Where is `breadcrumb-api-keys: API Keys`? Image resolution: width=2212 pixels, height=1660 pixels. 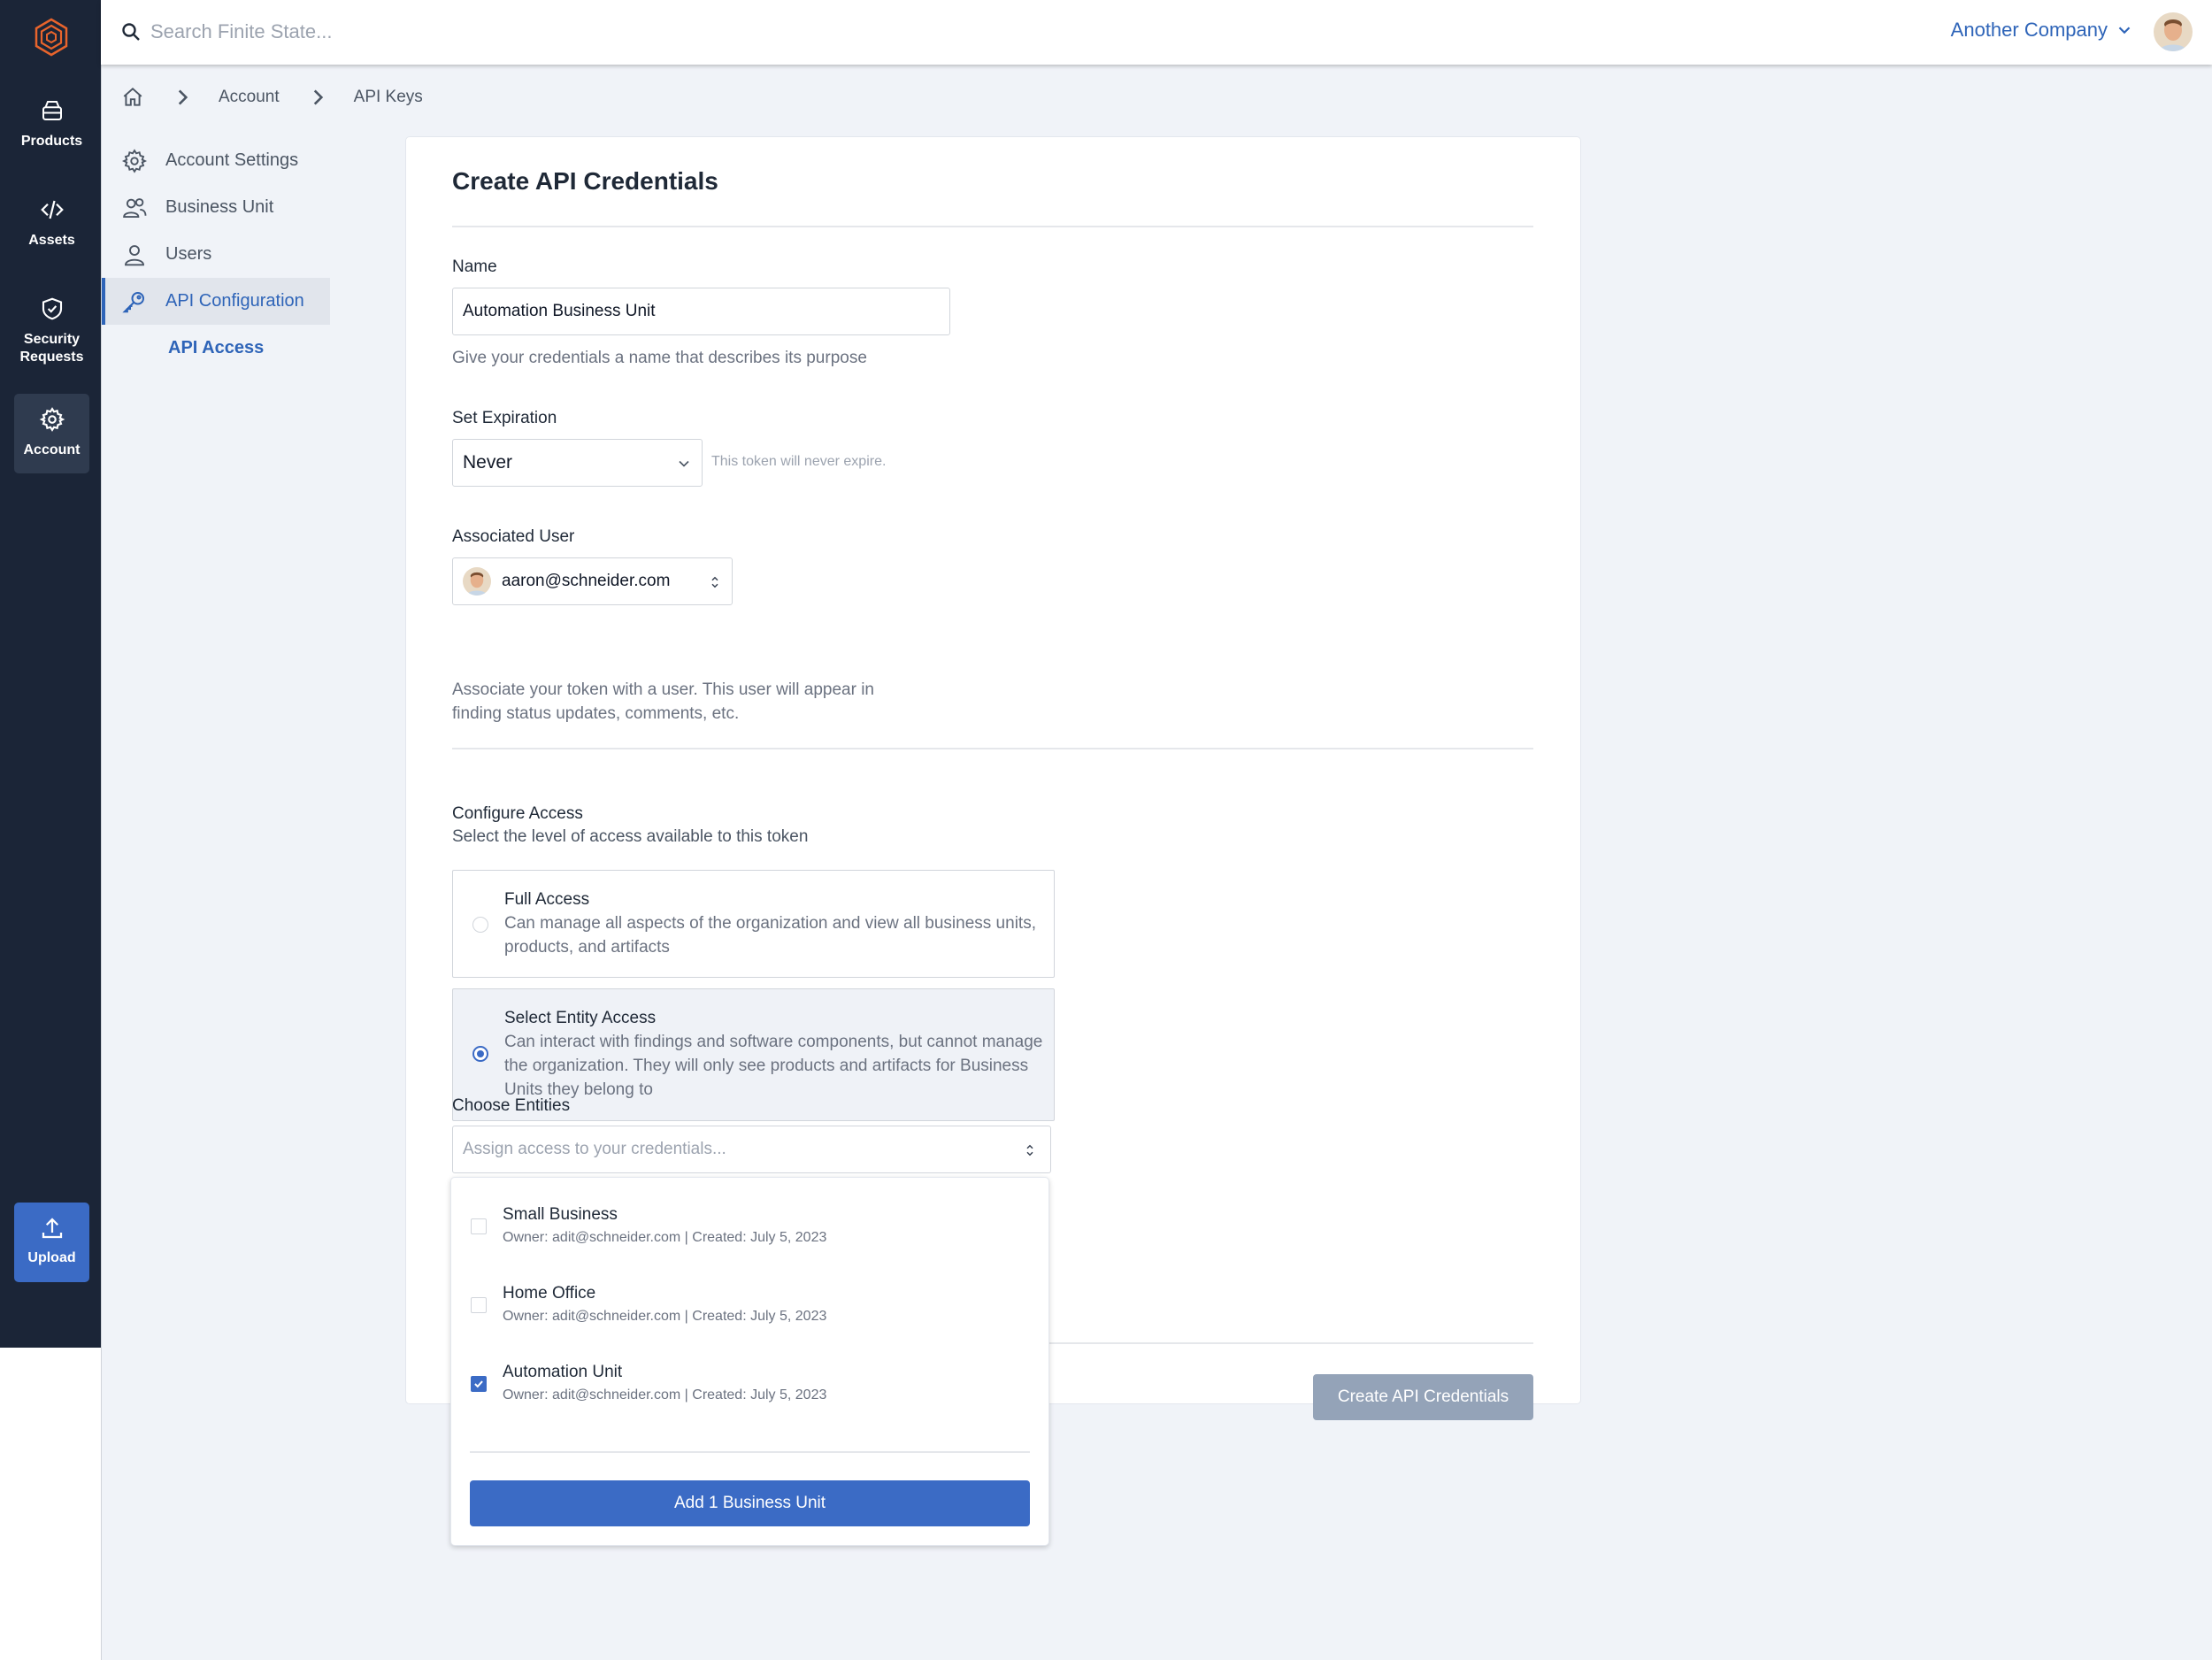 breadcrumb-api-keys: API Keys is located at coordinates (389, 97).